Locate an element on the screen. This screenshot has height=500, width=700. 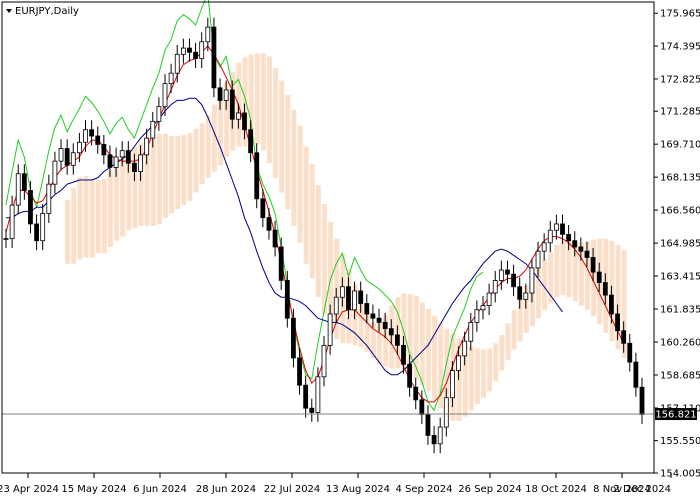
x-tick-label: 15 May 2024 is located at coordinates (93, 489).